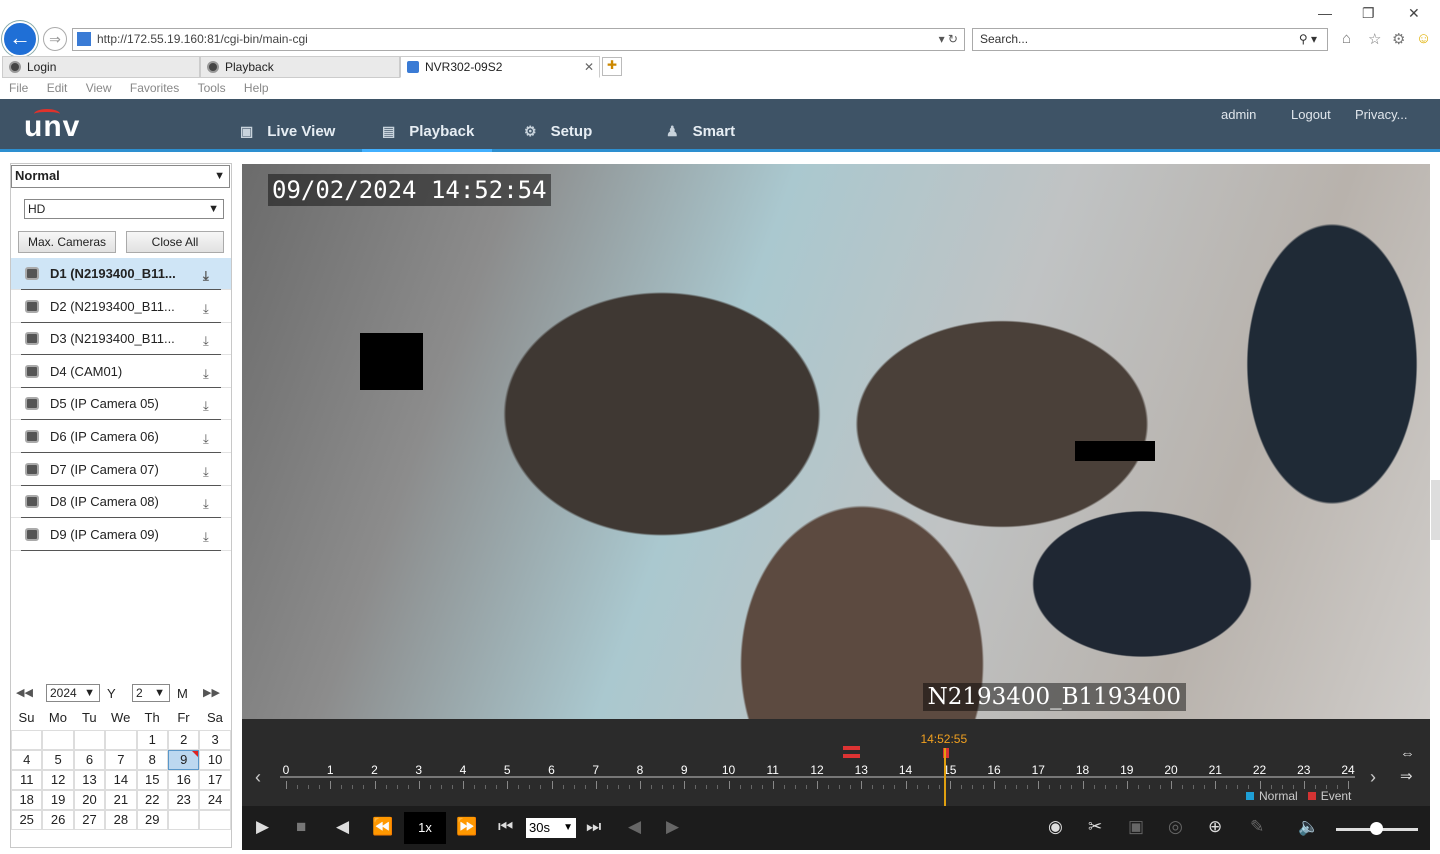  Describe the element at coordinates (58, 800) in the screenshot. I see `calendar-day: 19` at that location.